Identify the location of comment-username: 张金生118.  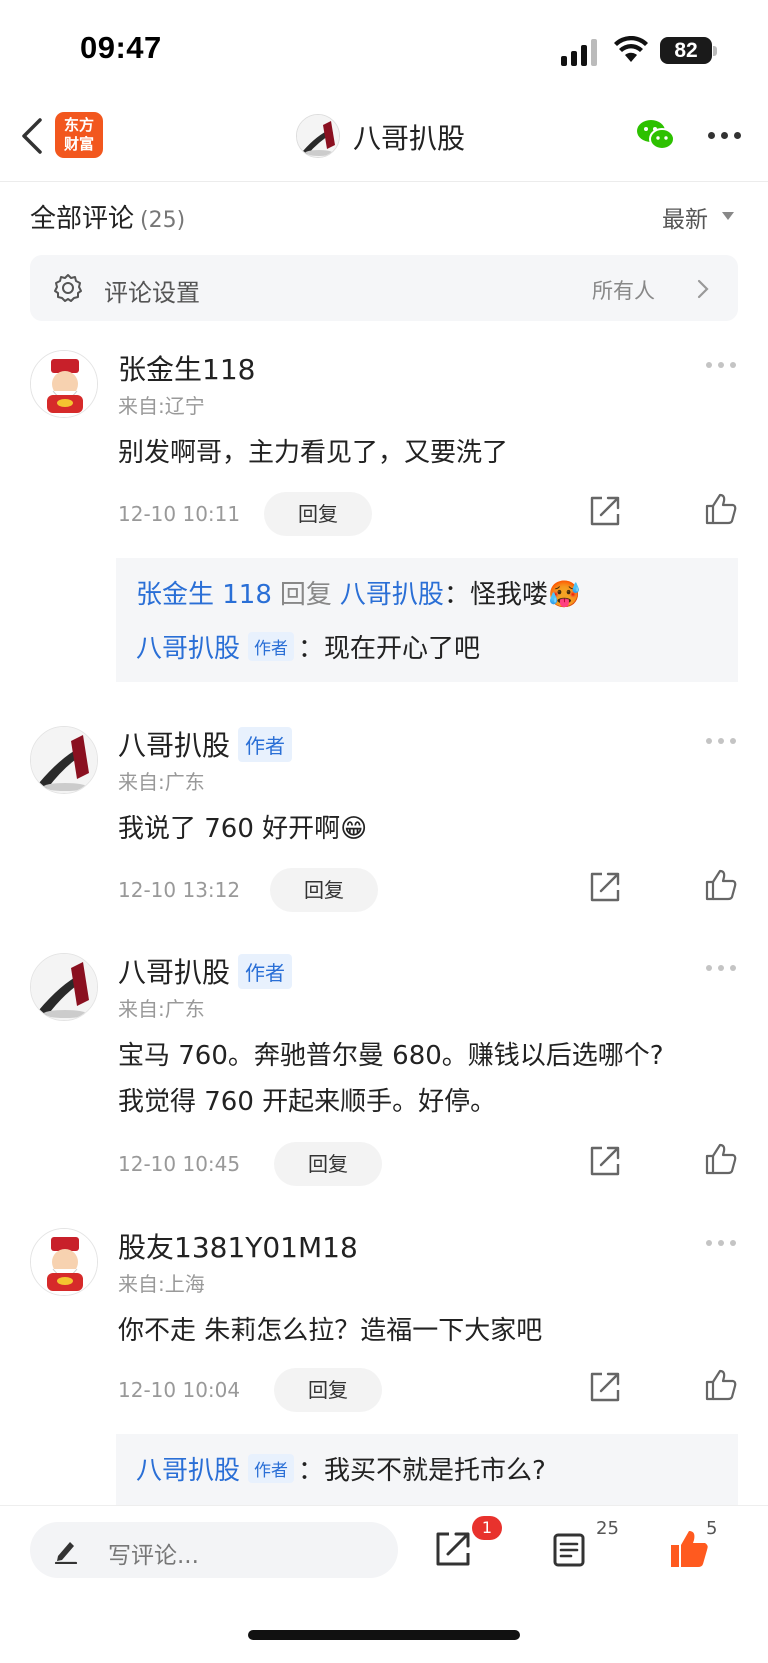
(186, 368).